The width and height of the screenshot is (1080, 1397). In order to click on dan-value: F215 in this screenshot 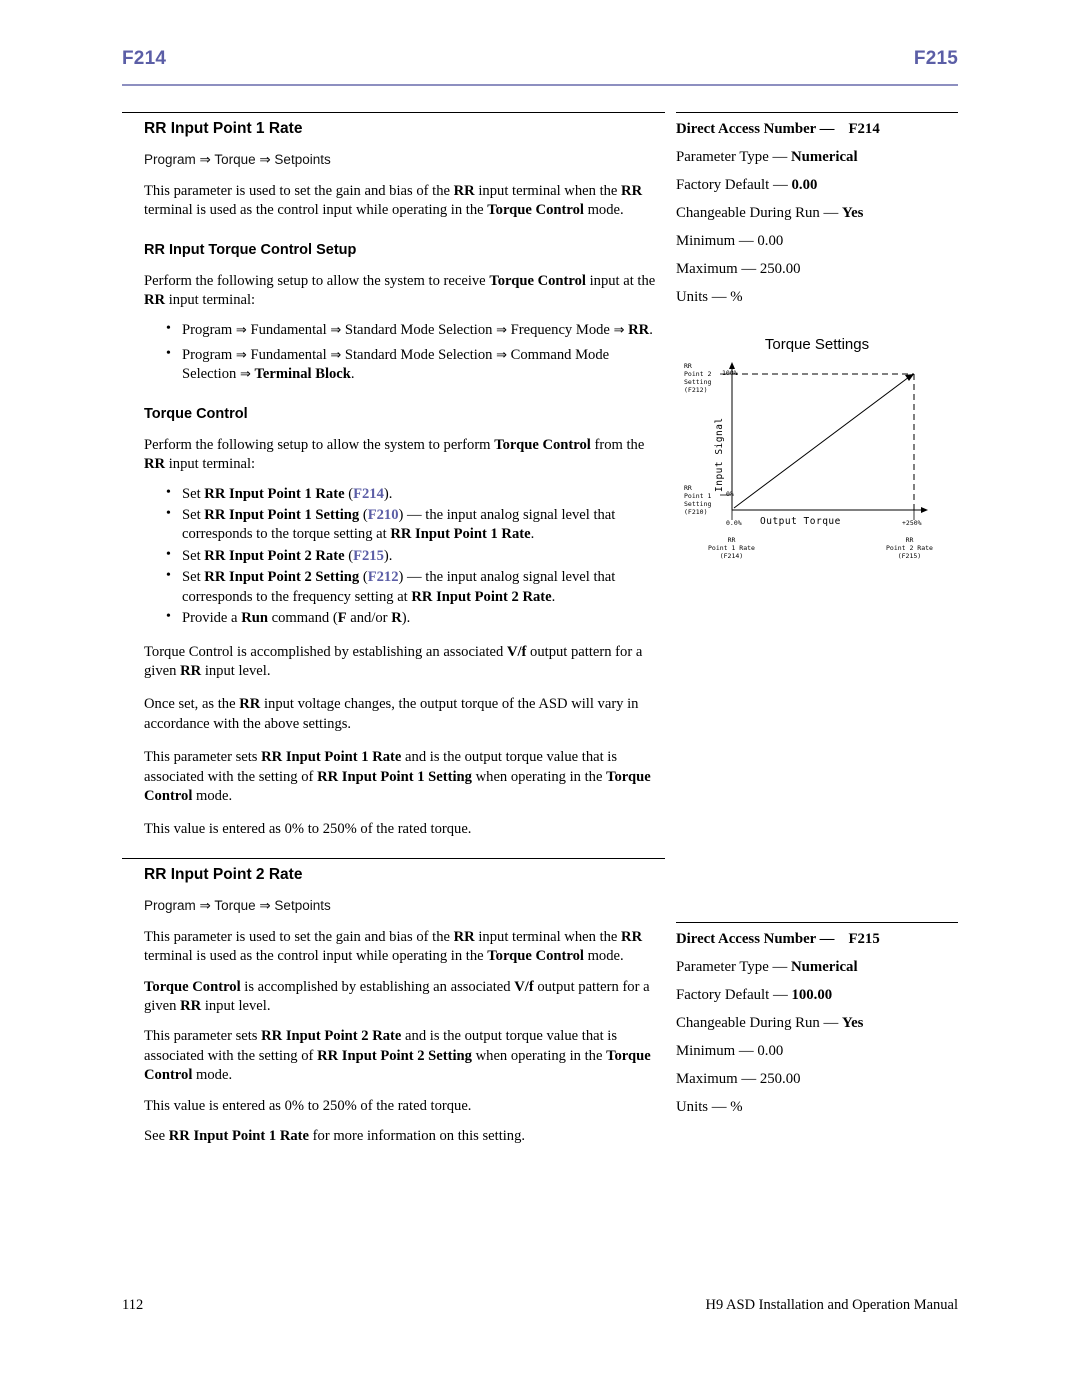, I will do `click(864, 939)`.